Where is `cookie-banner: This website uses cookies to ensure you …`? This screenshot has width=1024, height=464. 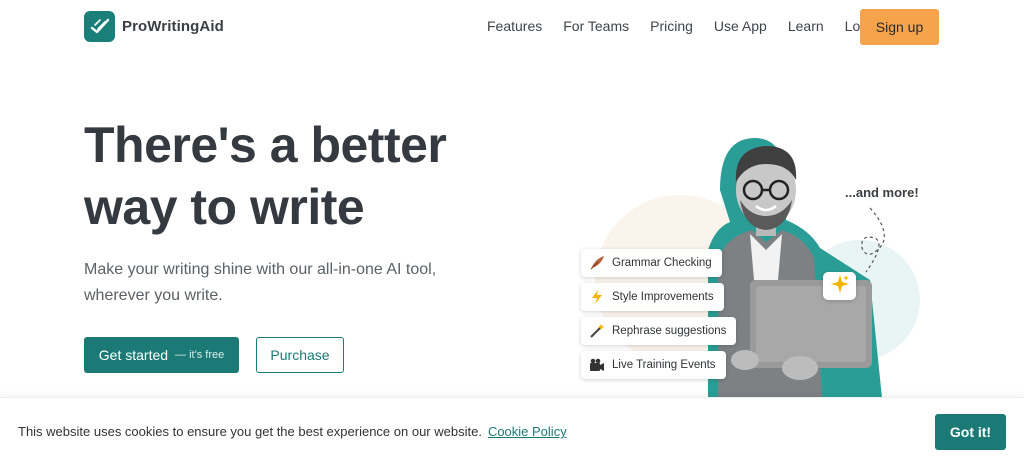
cookie-banner: This website uses cookies to ensure you … is located at coordinates (512, 430).